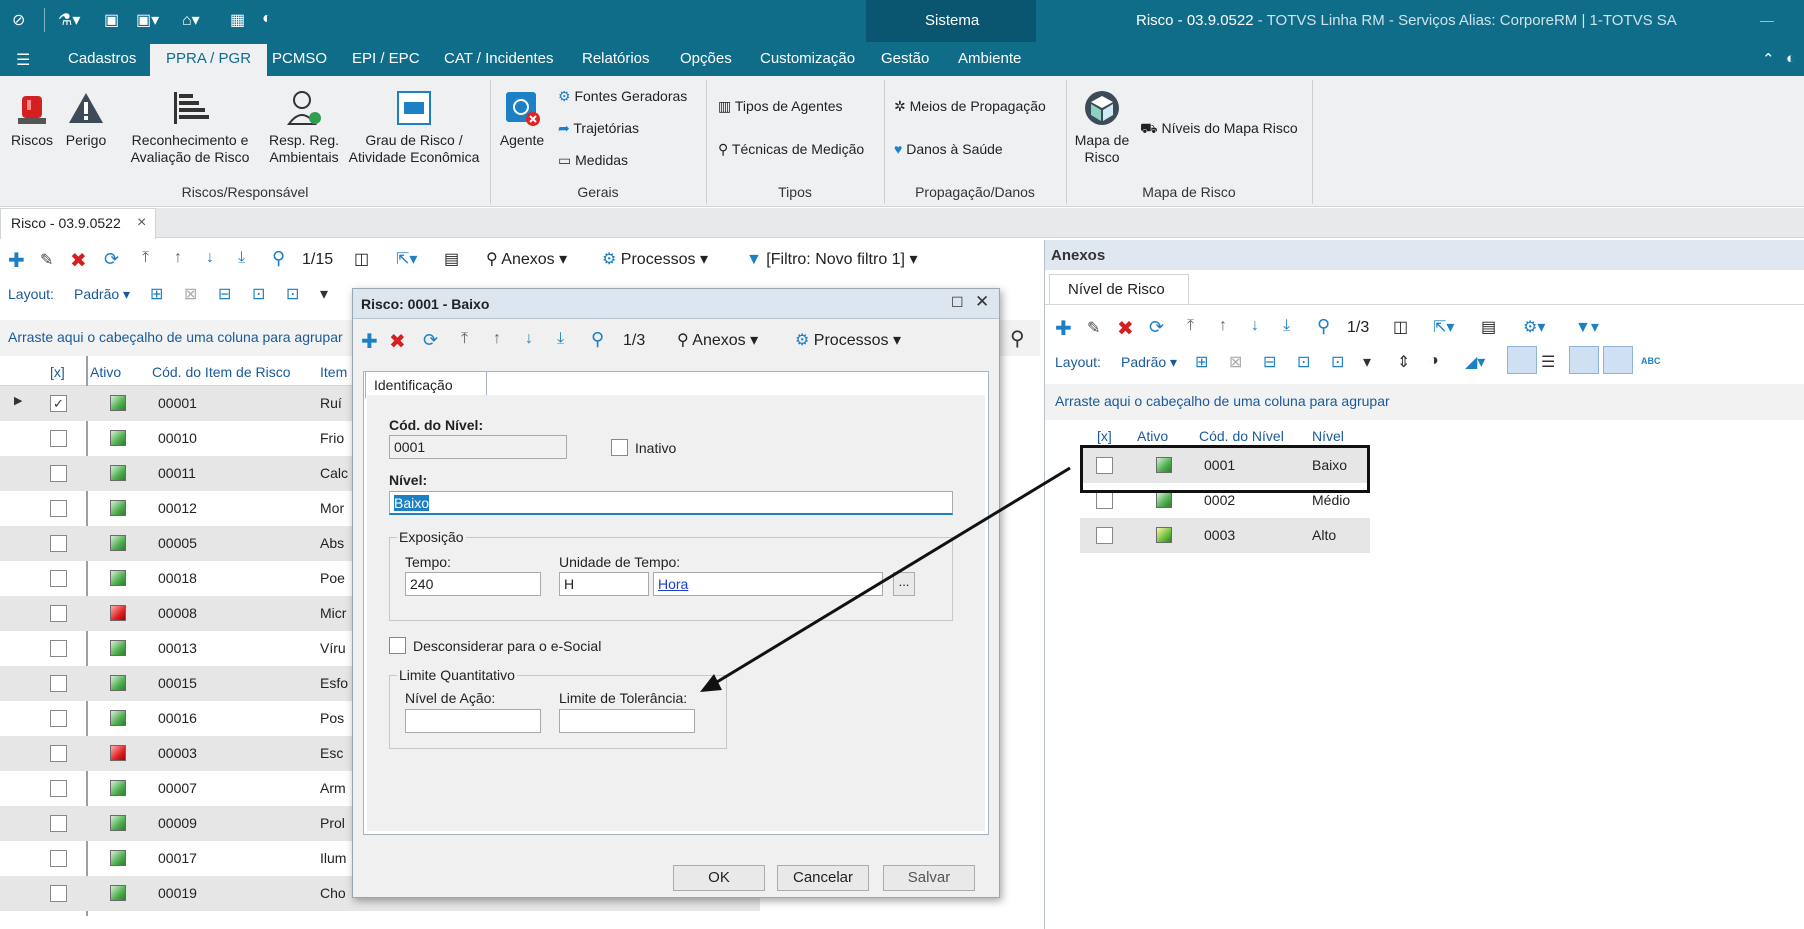 This screenshot has height=929, width=1804. I want to click on filter-icon: ▼▾, so click(1587, 327).